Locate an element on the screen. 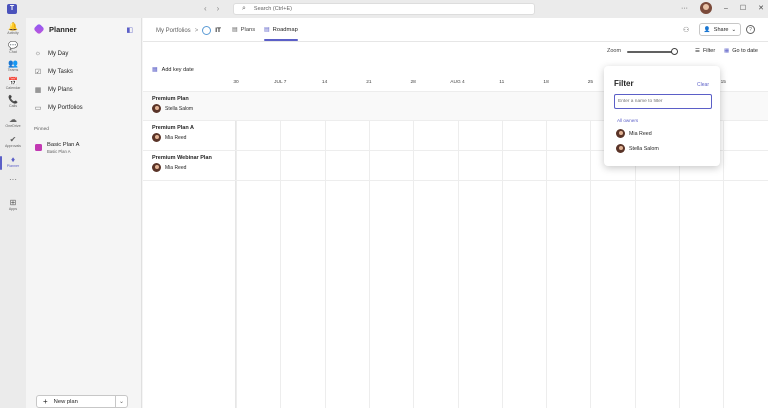 The width and height of the screenshot is (768, 408). sidenav-item-my-tasks: ☑ My Tasks is located at coordinates (53, 72).